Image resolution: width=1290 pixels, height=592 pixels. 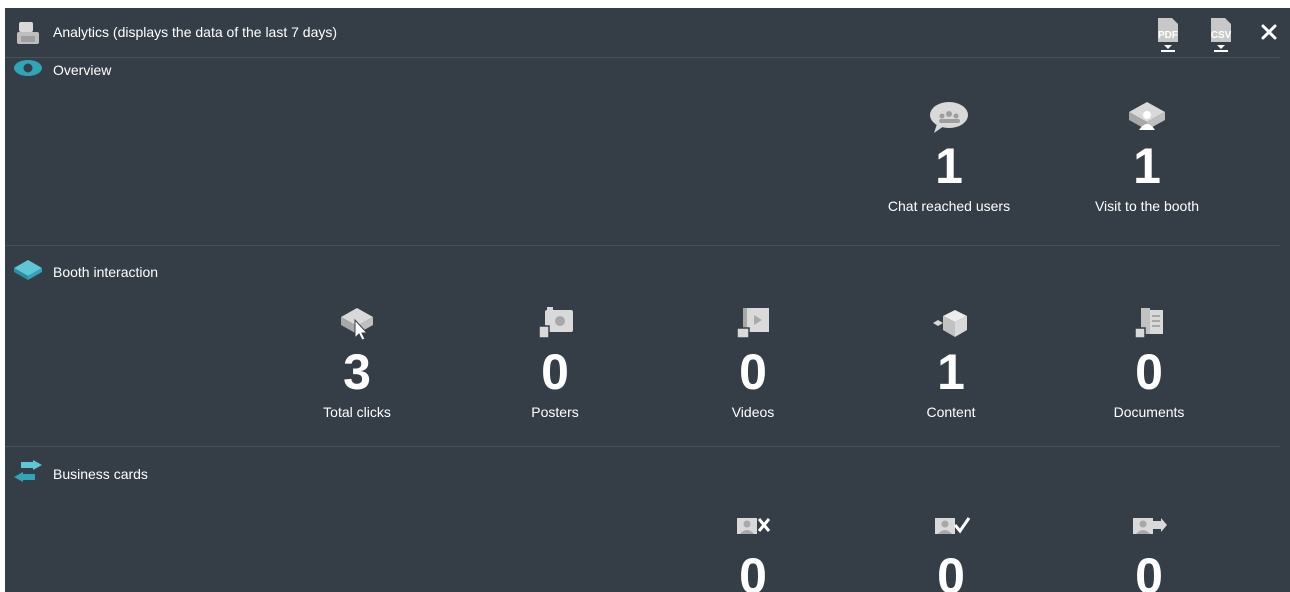 I want to click on stat-total-clicks: 3 Total clicks, so click(x=357, y=363).